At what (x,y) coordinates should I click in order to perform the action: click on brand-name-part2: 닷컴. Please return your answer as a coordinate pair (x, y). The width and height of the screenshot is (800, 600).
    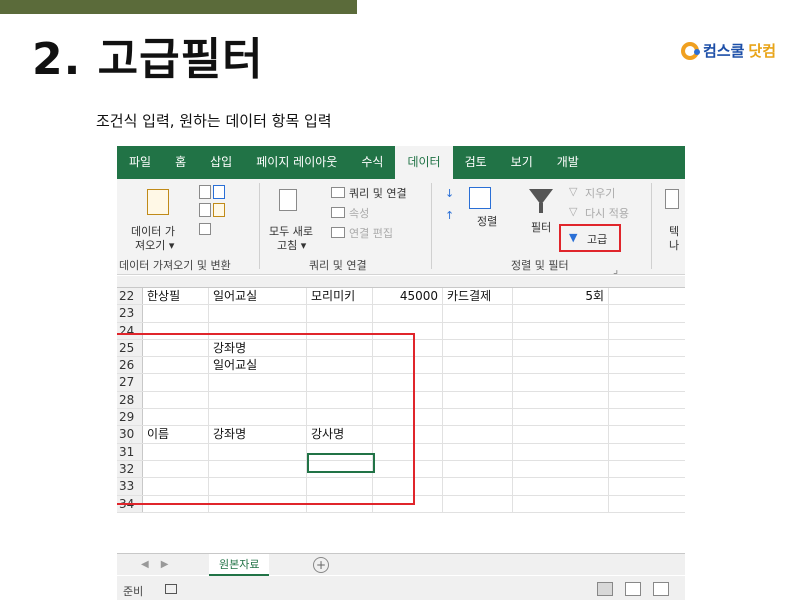
    Looking at the image, I should click on (762, 51).